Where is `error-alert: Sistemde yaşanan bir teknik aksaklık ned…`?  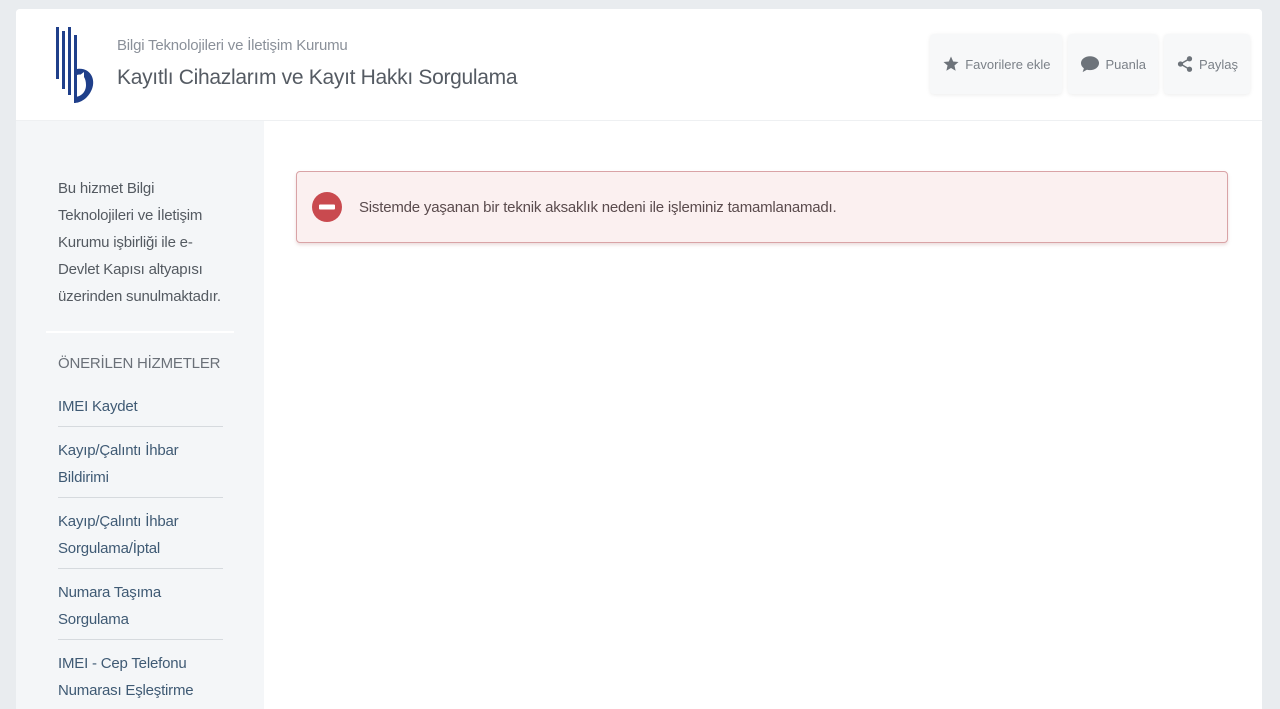 error-alert: Sistemde yaşanan bir teknik aksaklık ned… is located at coordinates (762, 207).